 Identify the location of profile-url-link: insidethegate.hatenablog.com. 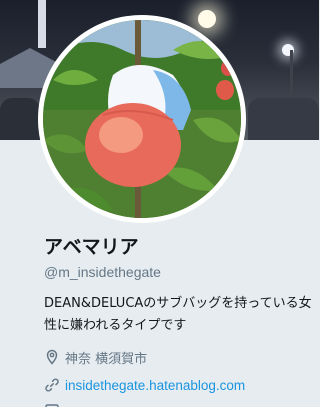
(155, 385).